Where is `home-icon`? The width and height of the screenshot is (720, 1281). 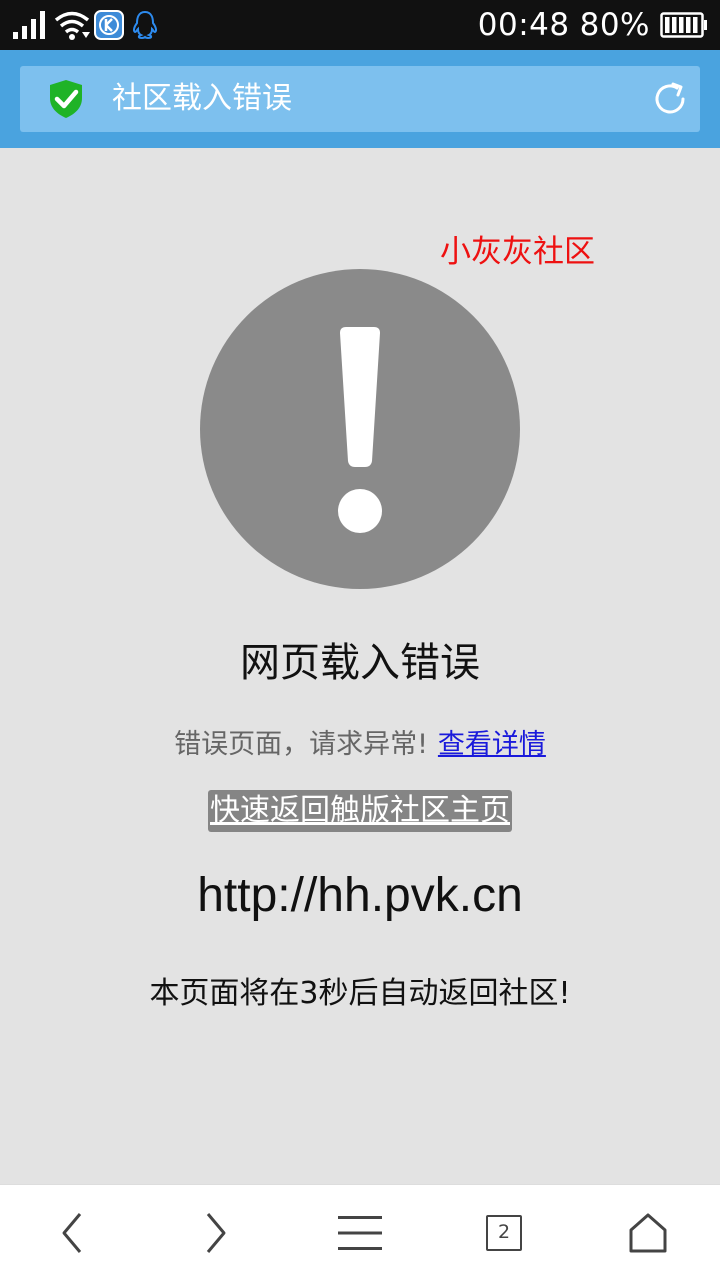
home-icon is located at coordinates (648, 1233).